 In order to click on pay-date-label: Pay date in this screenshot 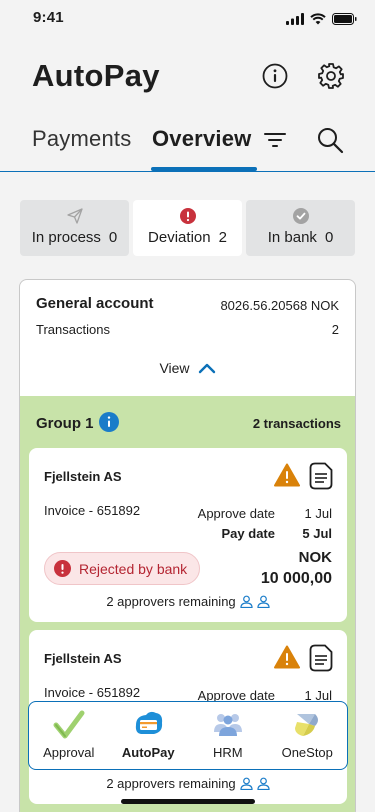, I will do `click(248, 533)`.